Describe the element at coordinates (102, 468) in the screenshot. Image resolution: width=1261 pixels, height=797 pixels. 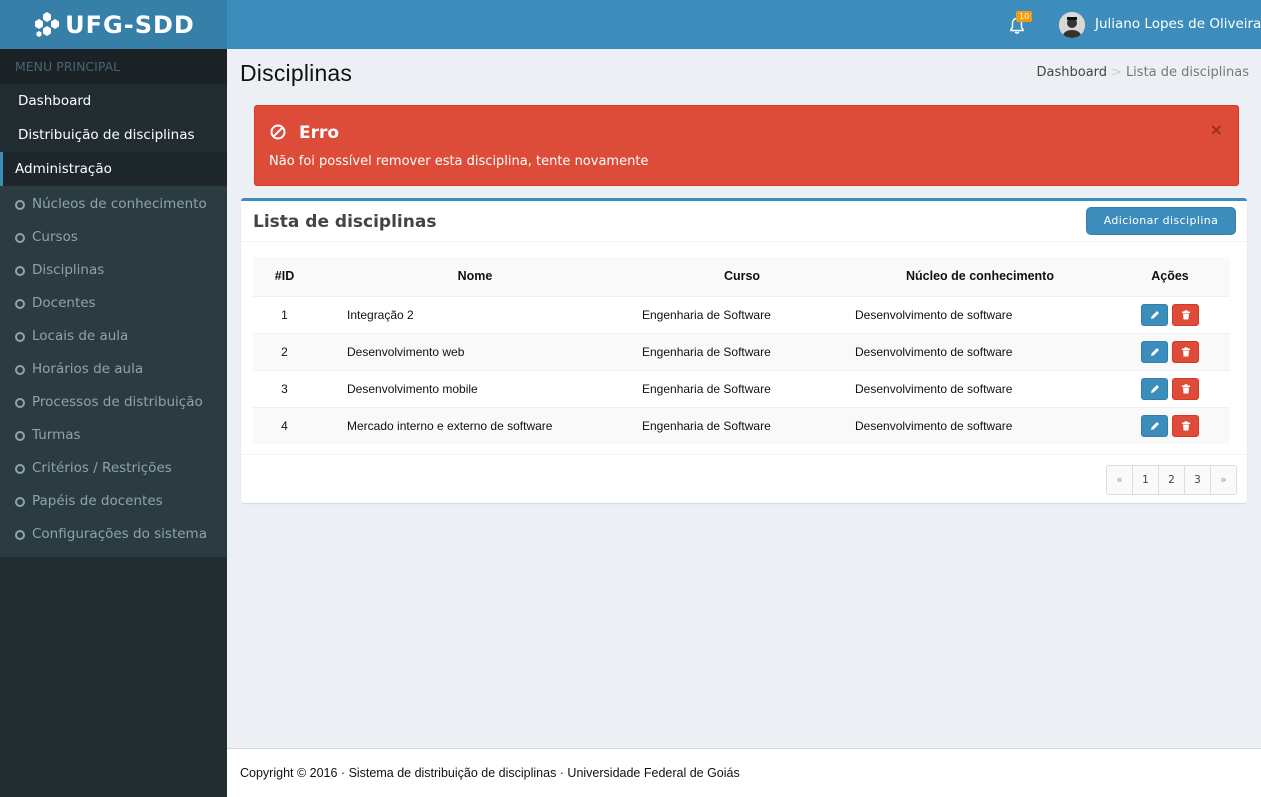
I see `sidebar-subitem-label: Critérios / Restrições` at that location.